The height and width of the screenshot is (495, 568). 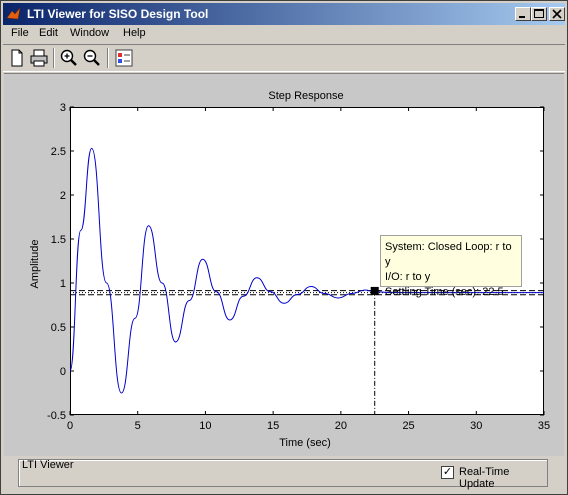 I want to click on datatip-settling-time: Settling Time (sec): 22.5, so click(x=444, y=292).